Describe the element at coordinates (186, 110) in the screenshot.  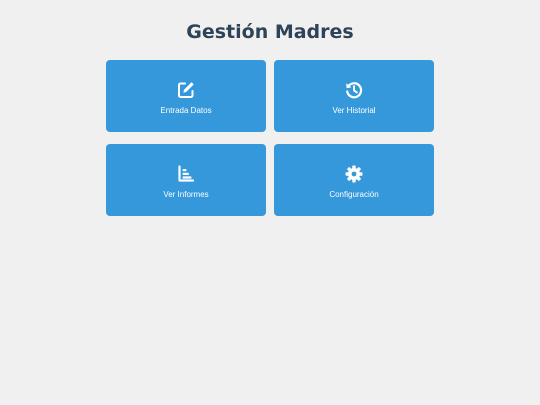
I see `entrada-datos-label: Entrada Datos` at that location.